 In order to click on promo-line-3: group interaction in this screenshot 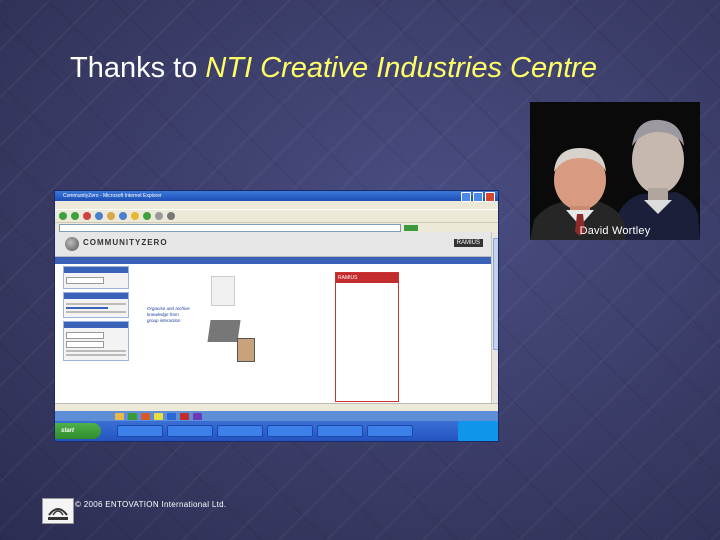, I will do `click(164, 320)`.